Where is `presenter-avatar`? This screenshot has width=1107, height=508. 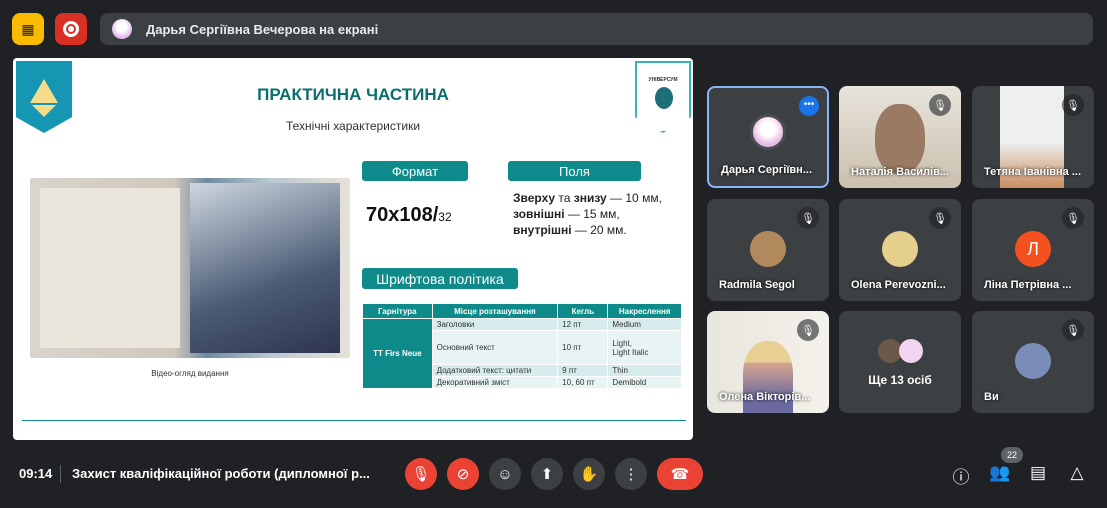 presenter-avatar is located at coordinates (122, 29).